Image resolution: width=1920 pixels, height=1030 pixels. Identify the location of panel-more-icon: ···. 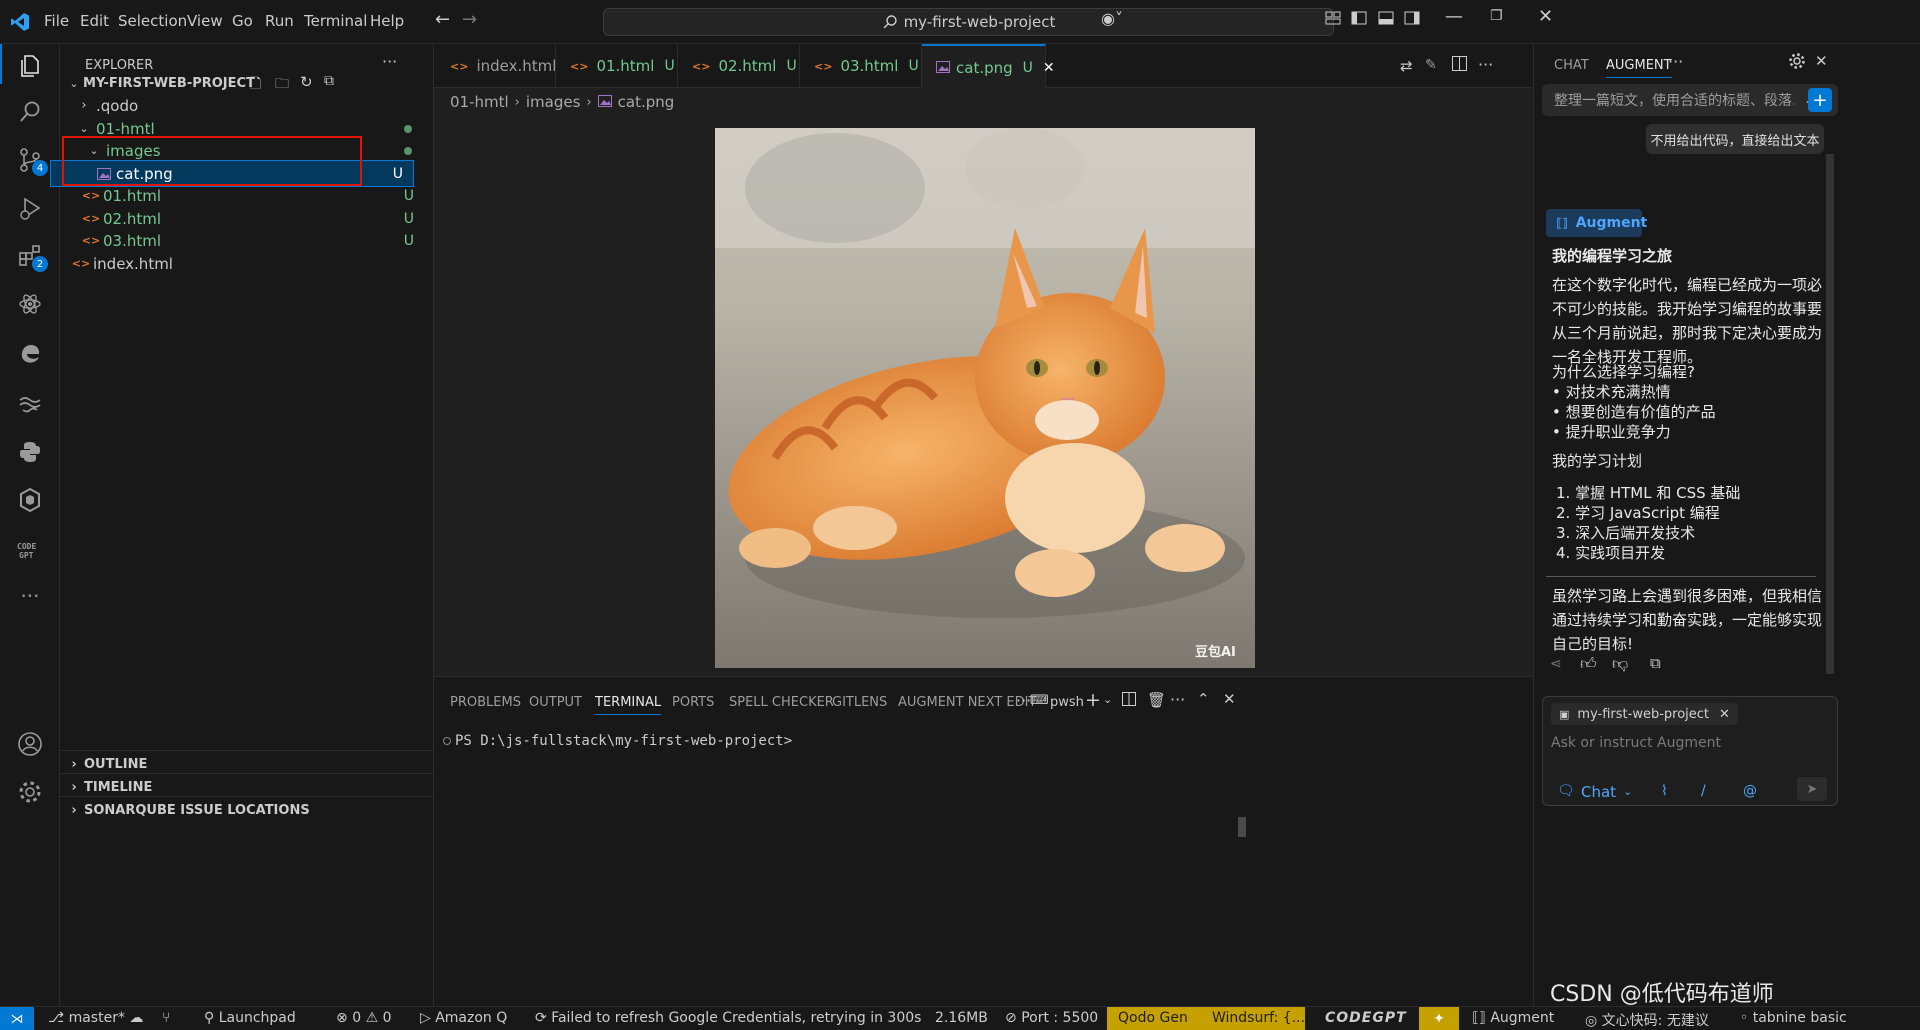
(1023, 700).